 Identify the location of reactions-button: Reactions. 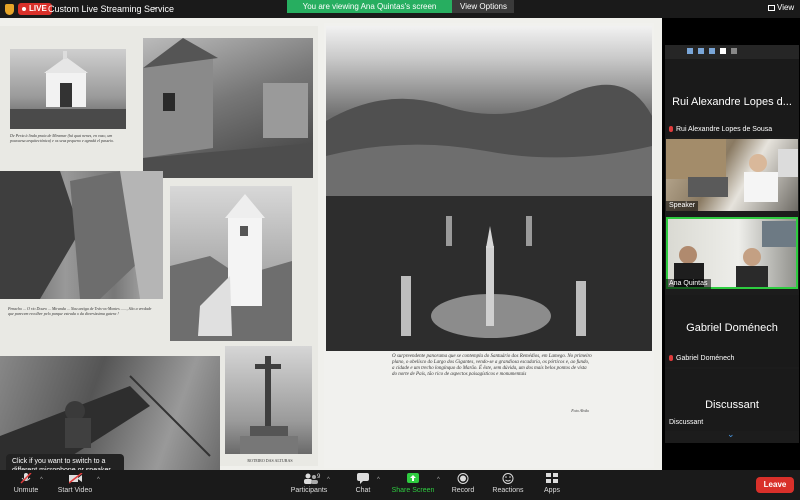
(508, 483).